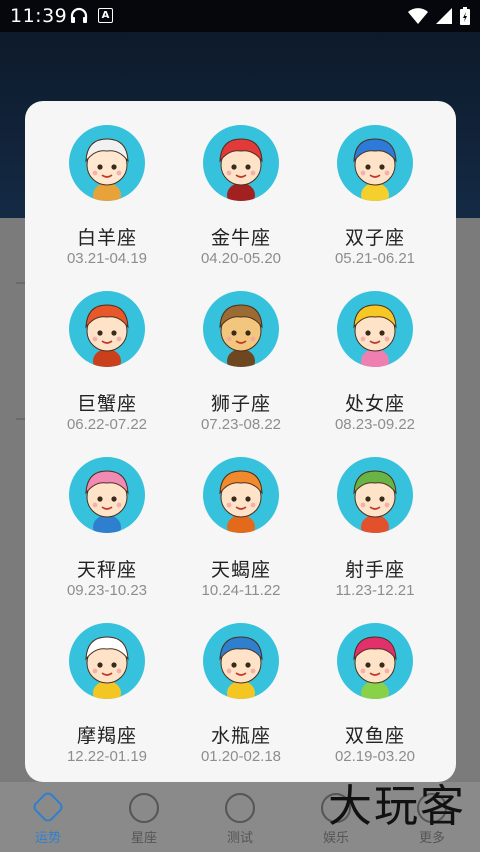 Image resolution: width=480 pixels, height=852 pixels. I want to click on zodiac-name: 金牛座, so click(240, 238).